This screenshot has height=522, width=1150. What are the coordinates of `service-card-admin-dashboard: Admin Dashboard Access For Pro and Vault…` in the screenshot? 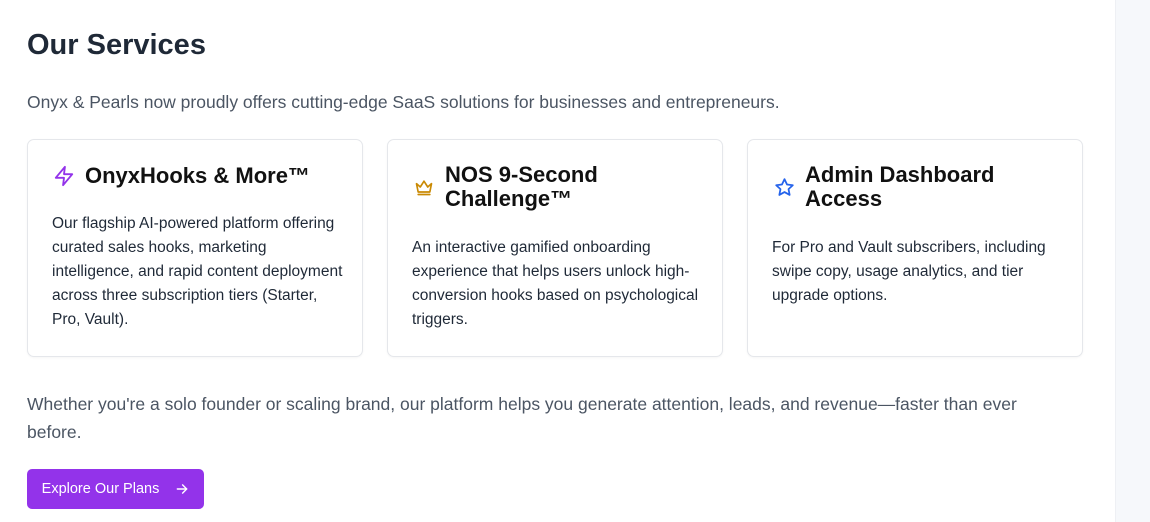 It's located at (915, 248).